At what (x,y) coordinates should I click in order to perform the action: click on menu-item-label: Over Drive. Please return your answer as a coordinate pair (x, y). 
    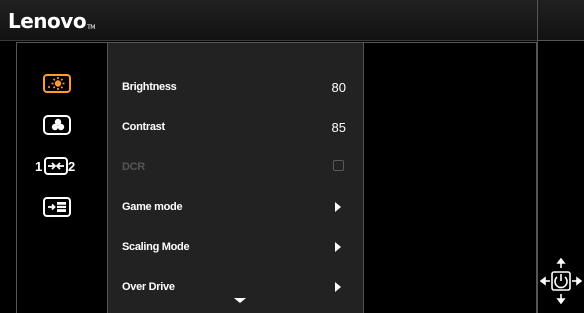
    Looking at the image, I should click on (148, 287).